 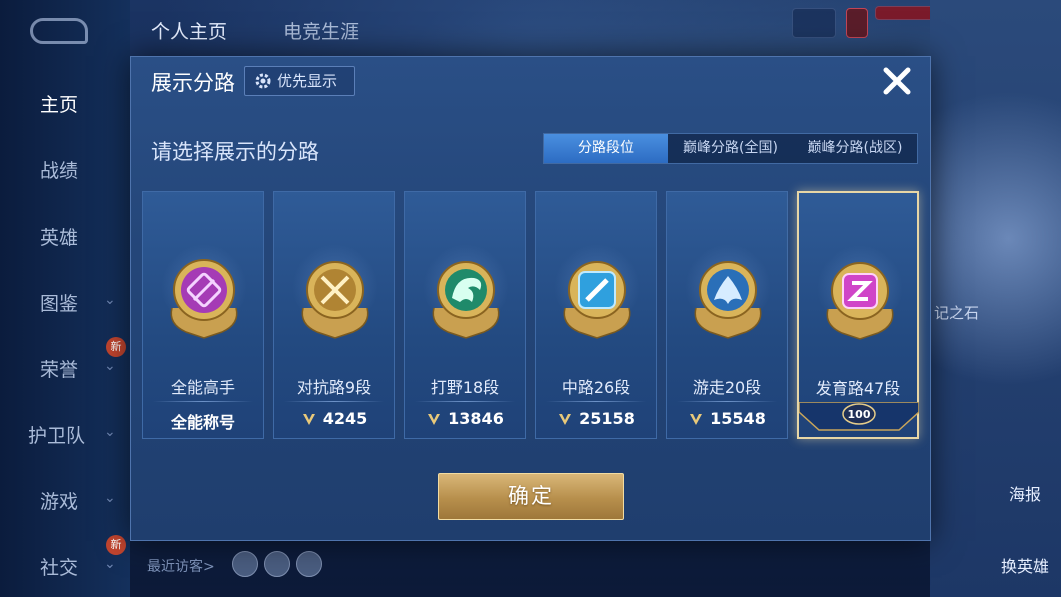 I want to click on priority-display-label: 优先显示, so click(x=307, y=81).